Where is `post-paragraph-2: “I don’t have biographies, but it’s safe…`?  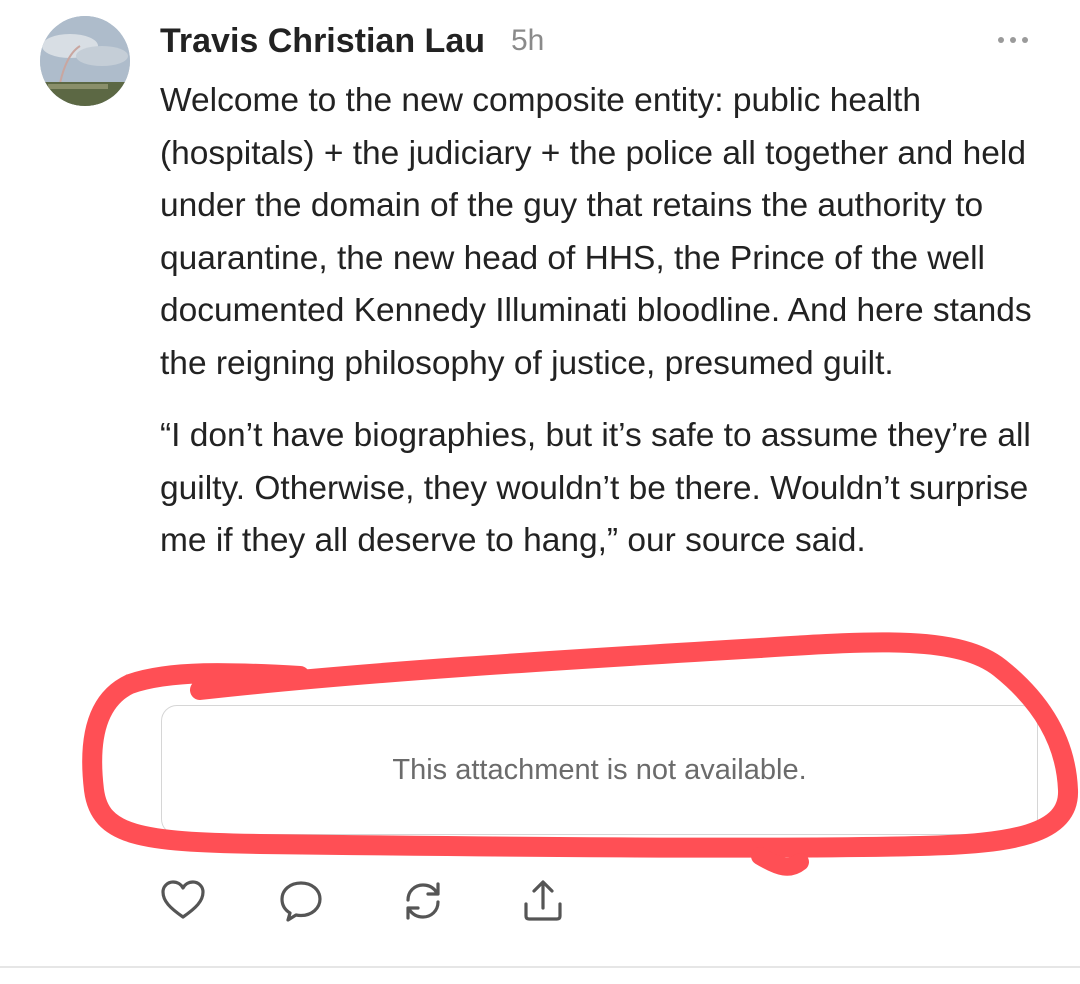 post-paragraph-2: “I don’t have biographies, but it’s safe… is located at coordinates (595, 488).